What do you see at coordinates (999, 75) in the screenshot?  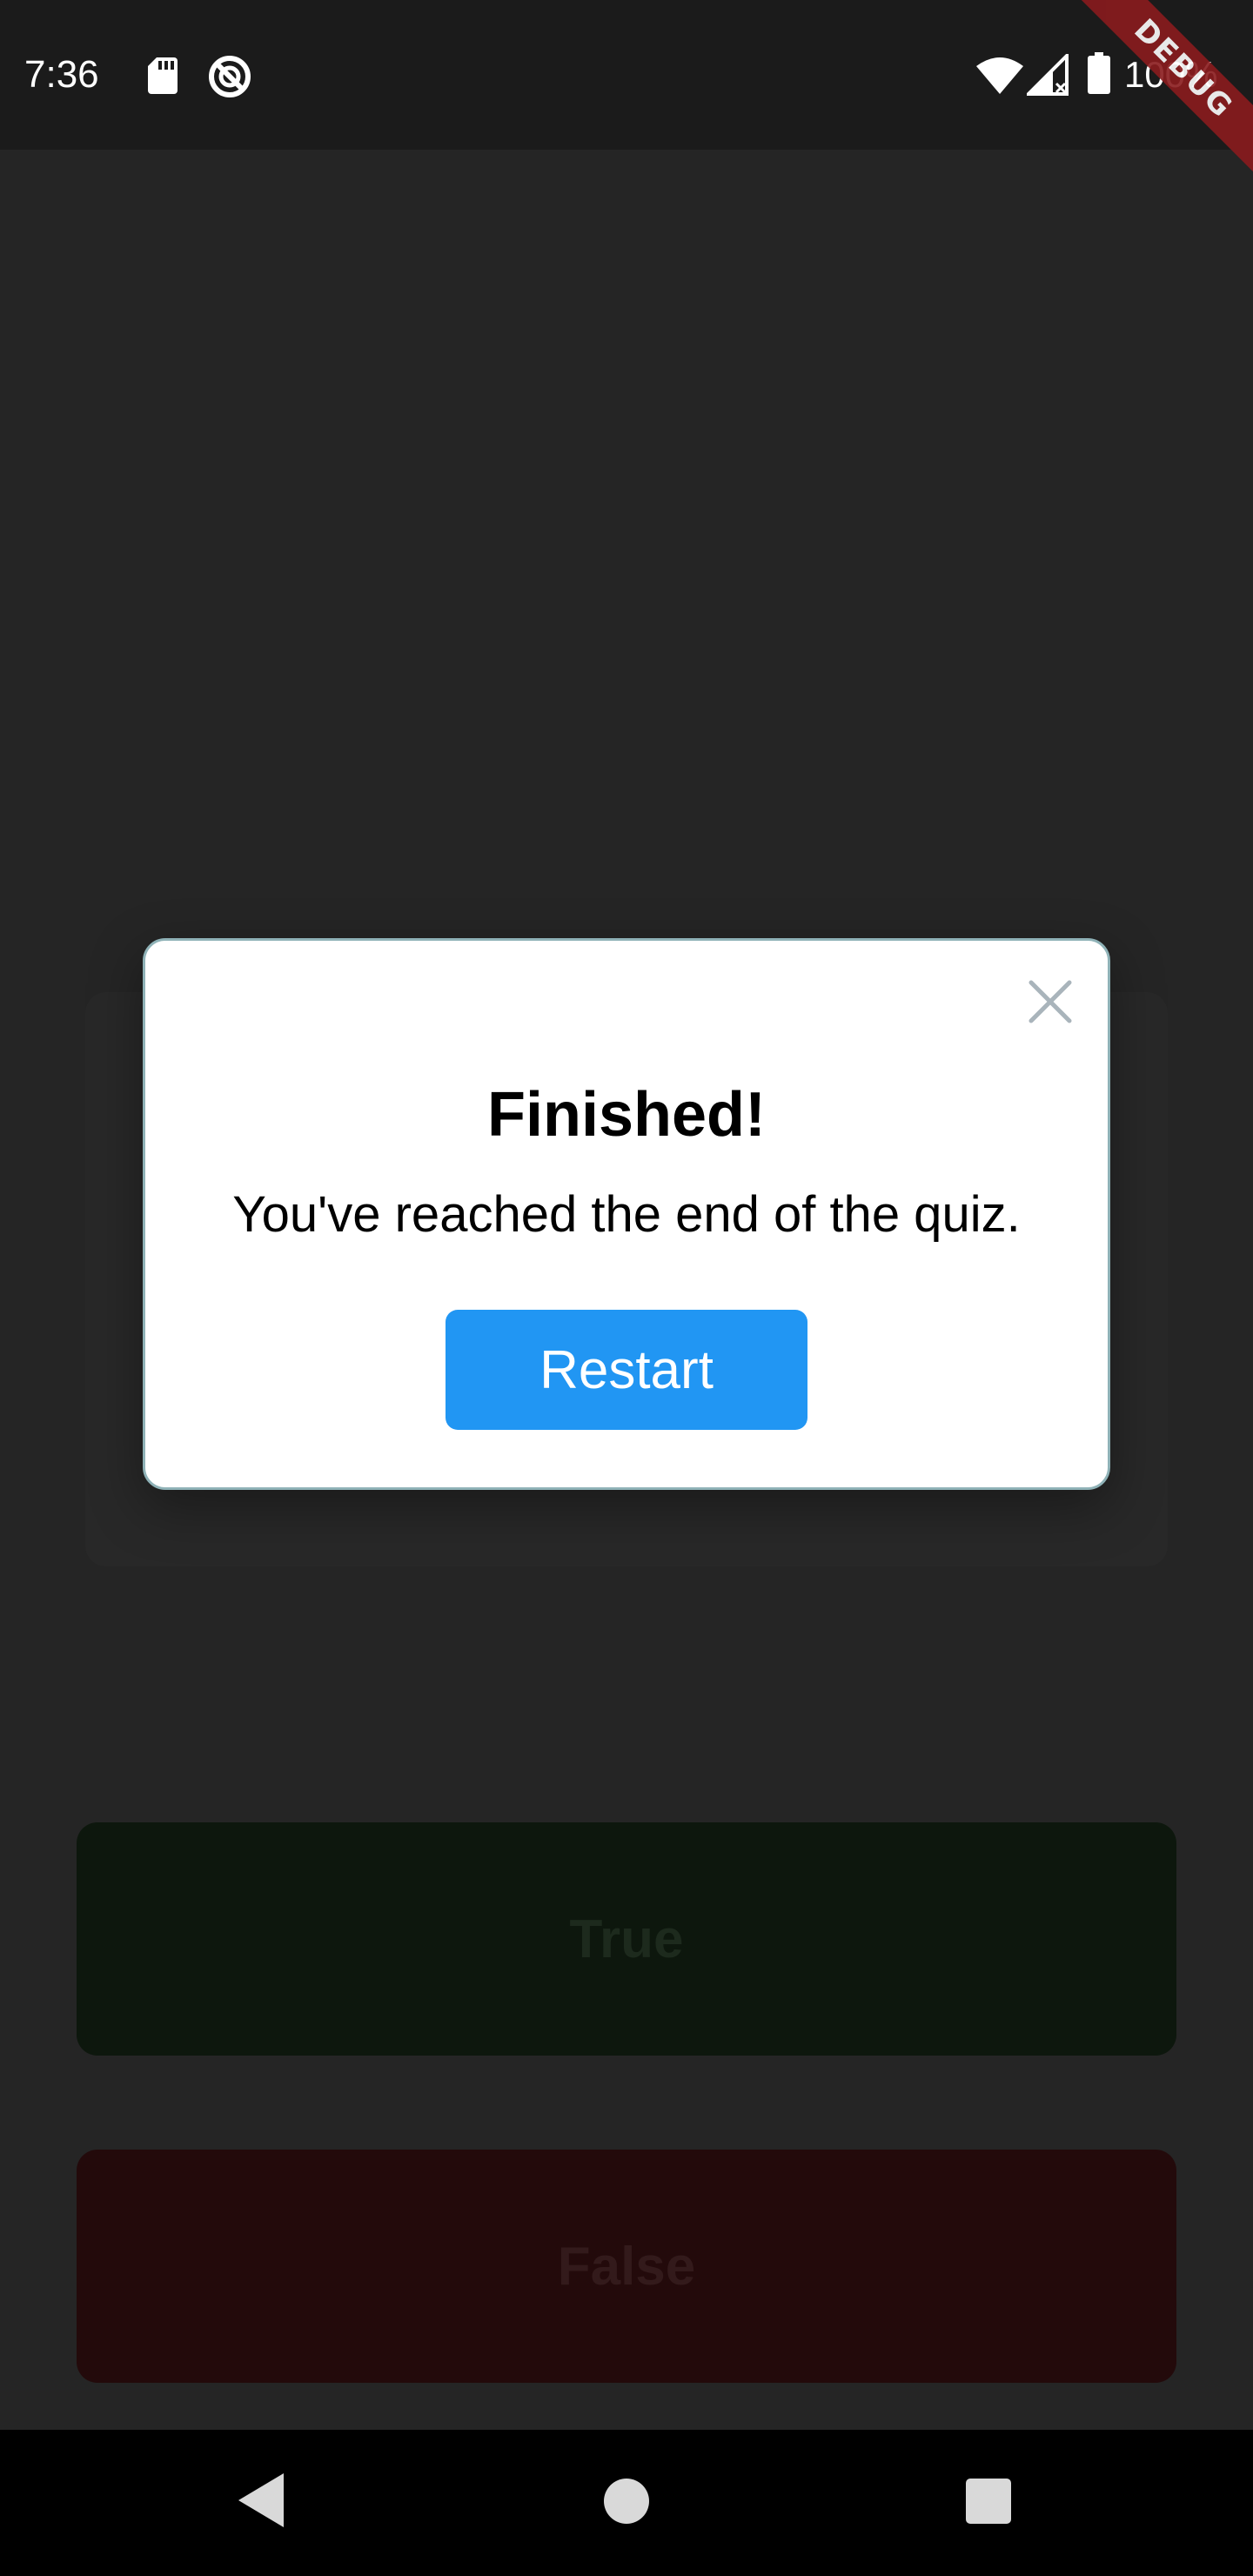 I see `wifi-icon` at bounding box center [999, 75].